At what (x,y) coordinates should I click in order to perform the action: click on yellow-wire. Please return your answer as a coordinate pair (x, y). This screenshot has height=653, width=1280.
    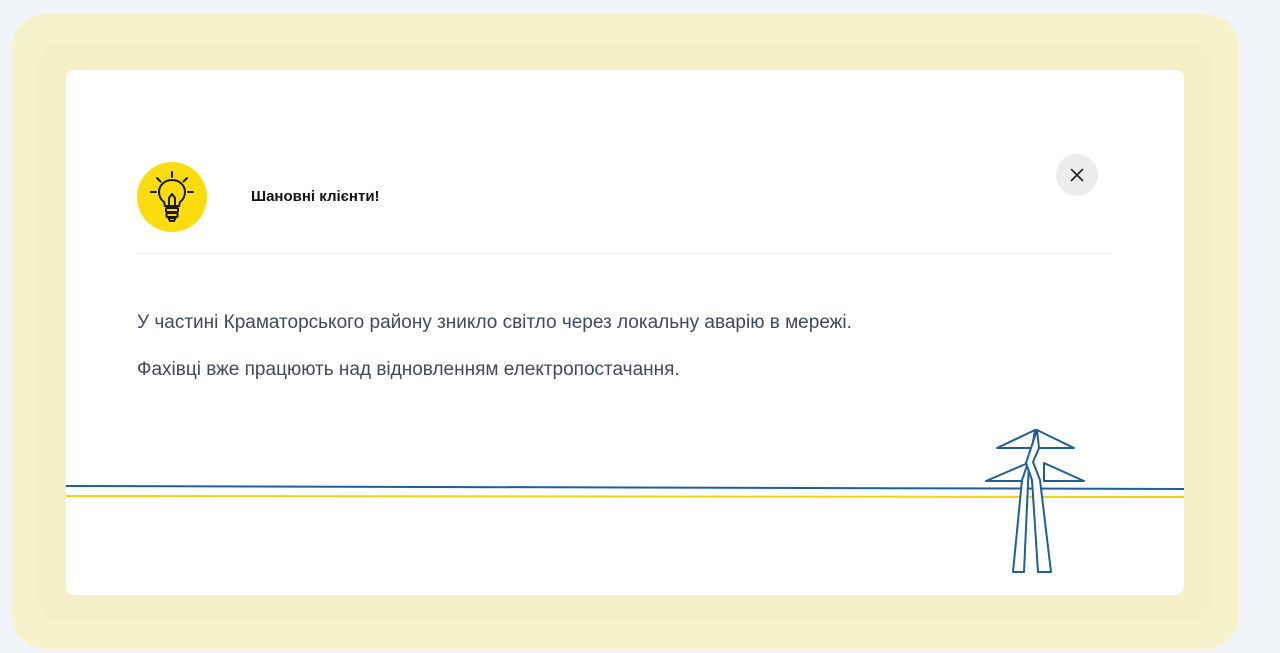
    Looking at the image, I should click on (625, 496).